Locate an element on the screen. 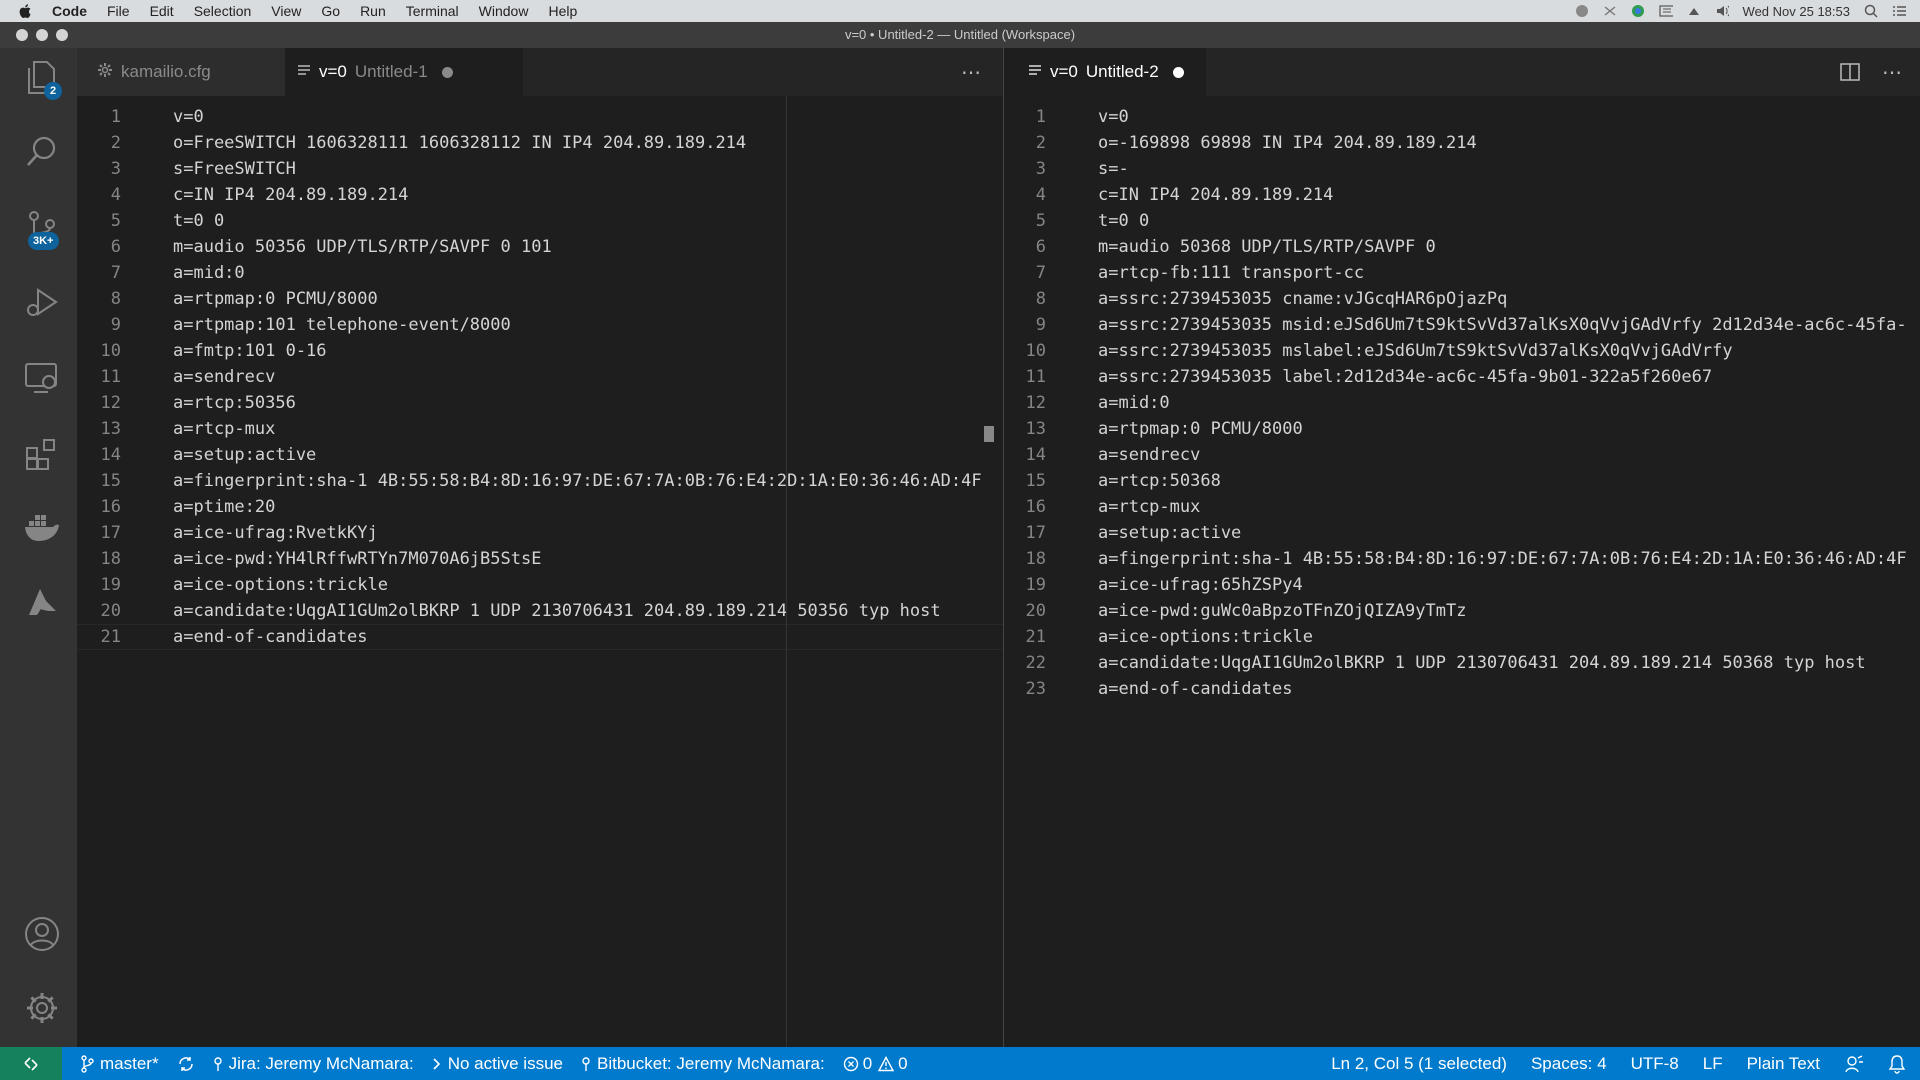 The width and height of the screenshot is (1920, 1080). code-line: 3 s=FreeSWITCH is located at coordinates (540, 169).